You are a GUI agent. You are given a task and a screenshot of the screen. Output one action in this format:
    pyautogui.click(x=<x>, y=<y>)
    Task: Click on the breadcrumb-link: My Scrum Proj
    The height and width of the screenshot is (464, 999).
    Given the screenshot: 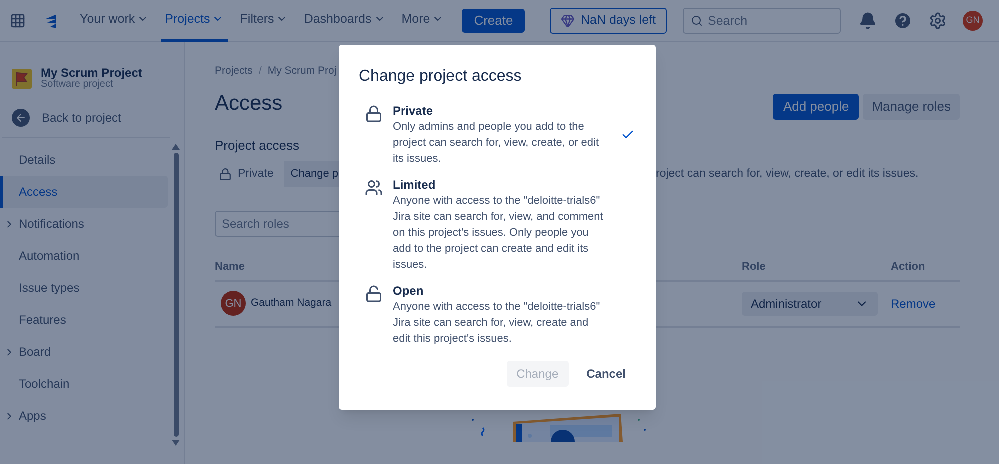 What is the action you would take?
    pyautogui.click(x=302, y=72)
    